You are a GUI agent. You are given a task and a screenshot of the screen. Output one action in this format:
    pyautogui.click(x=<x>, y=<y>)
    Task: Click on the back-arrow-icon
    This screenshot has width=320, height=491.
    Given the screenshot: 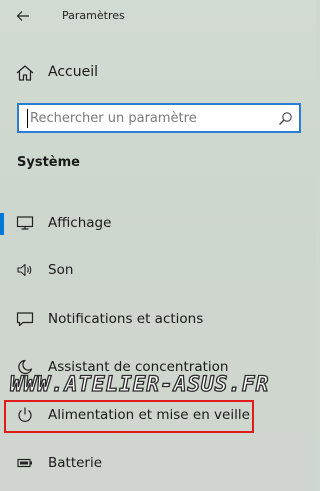 What is the action you would take?
    pyautogui.click(x=22, y=16)
    